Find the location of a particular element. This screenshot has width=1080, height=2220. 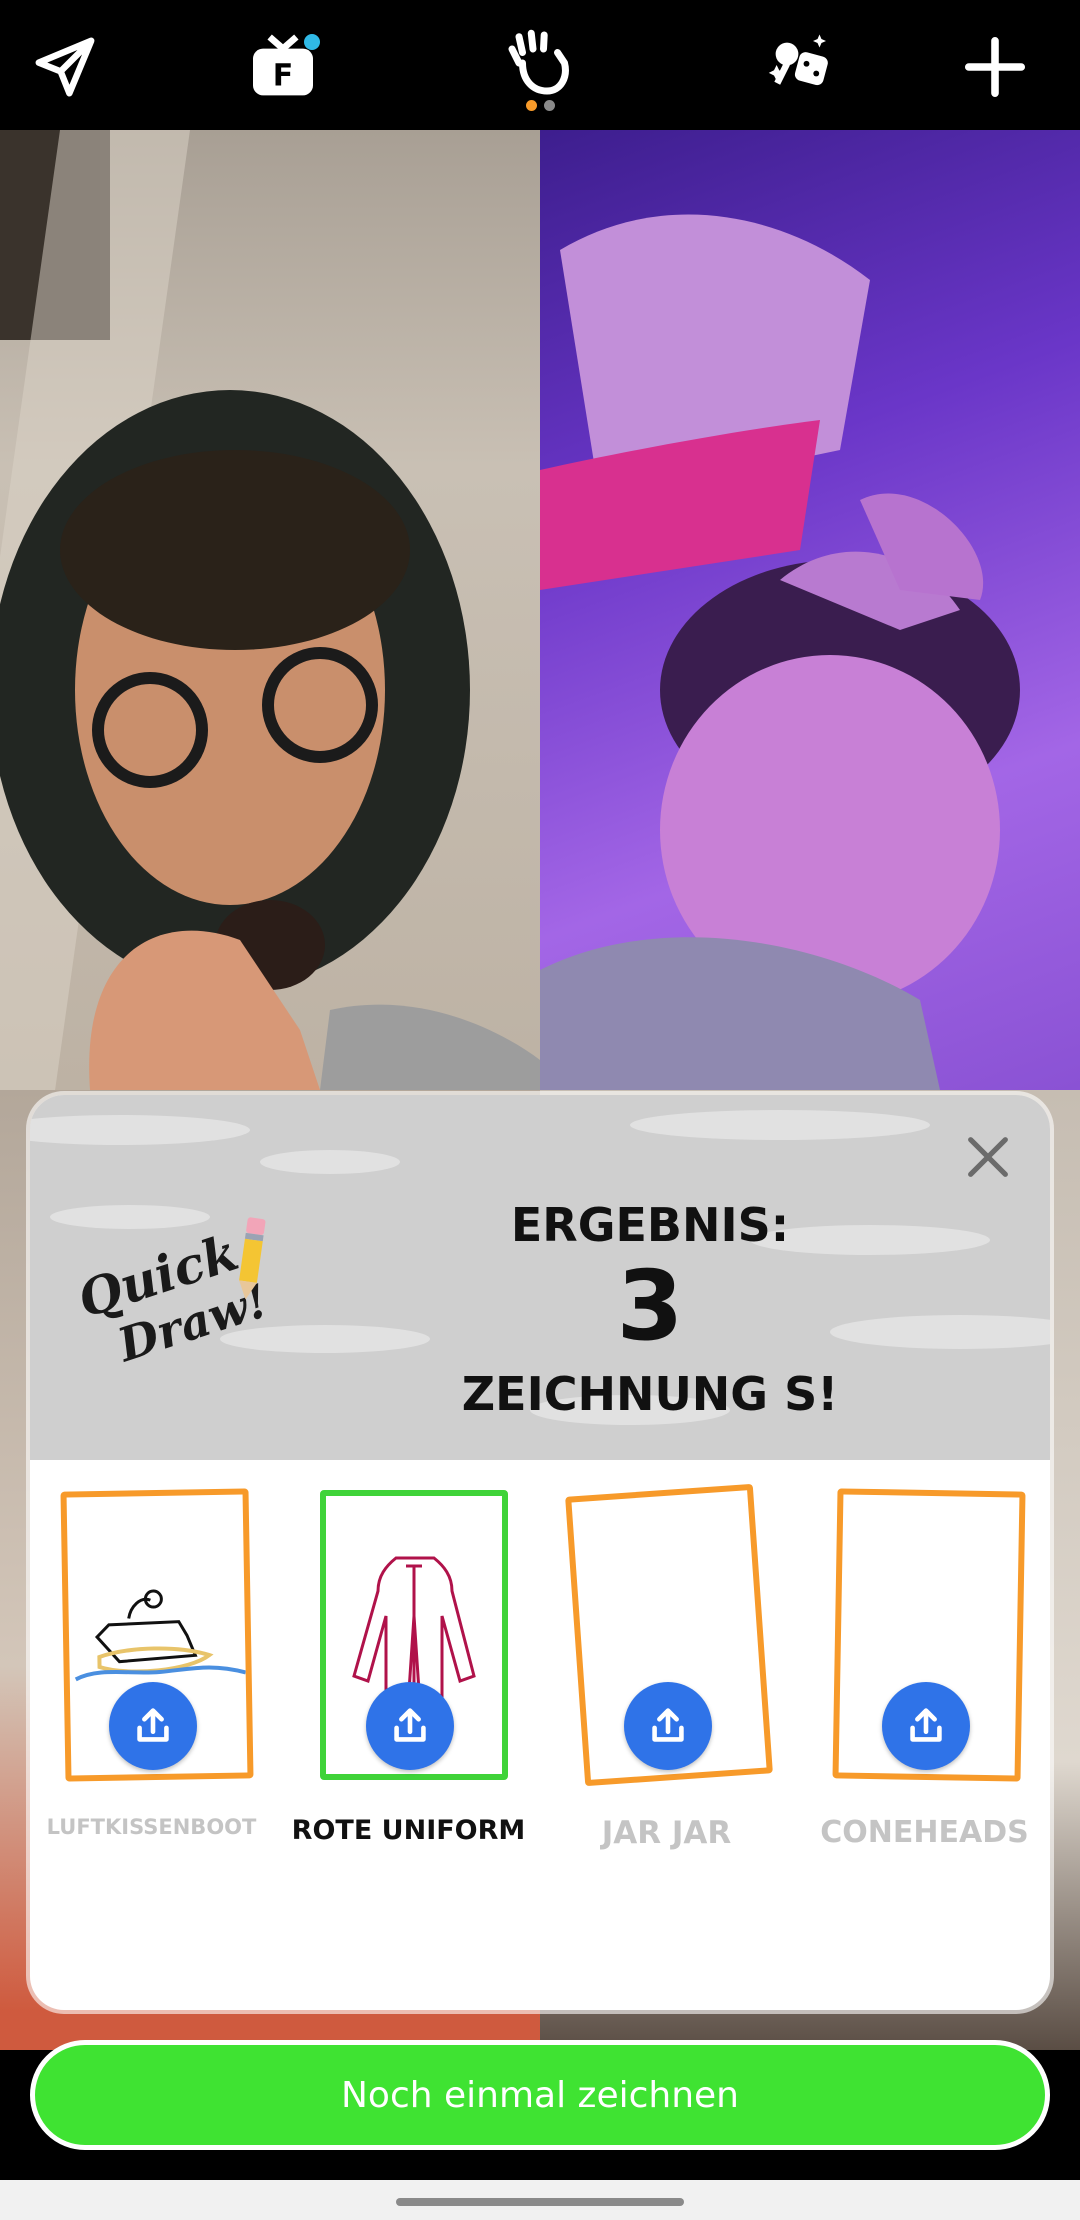

pager-dot is located at coordinates (549, 105).